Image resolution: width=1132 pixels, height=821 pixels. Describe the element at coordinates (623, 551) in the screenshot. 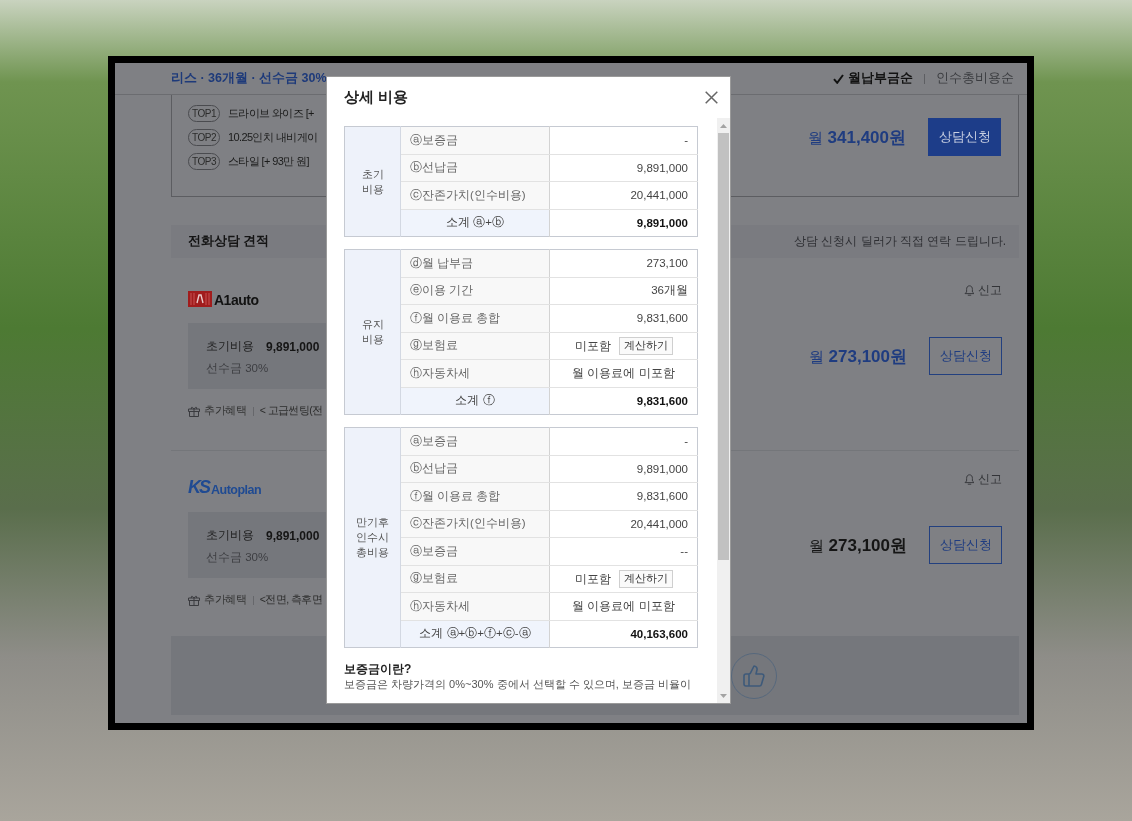

I see `cost-item-value: --` at that location.